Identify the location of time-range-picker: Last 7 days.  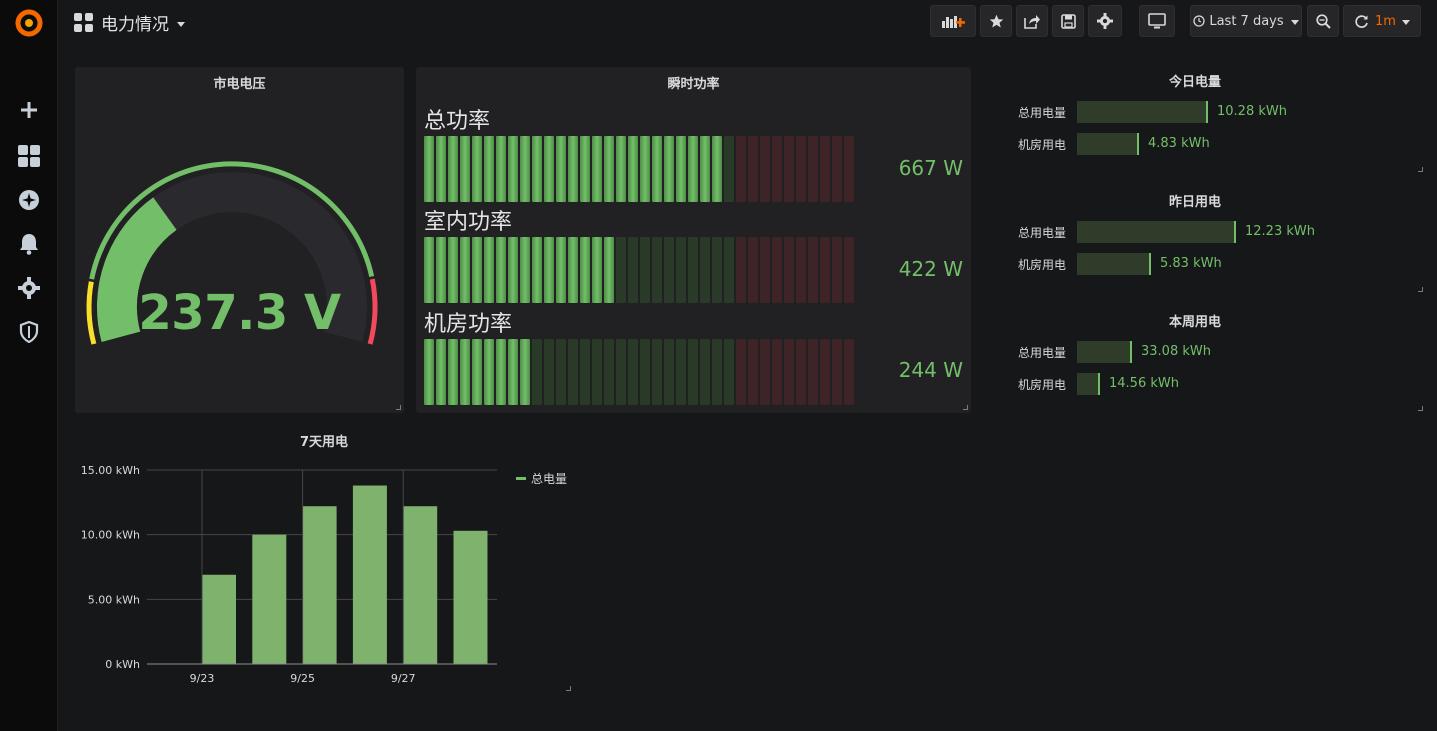
(1246, 21).